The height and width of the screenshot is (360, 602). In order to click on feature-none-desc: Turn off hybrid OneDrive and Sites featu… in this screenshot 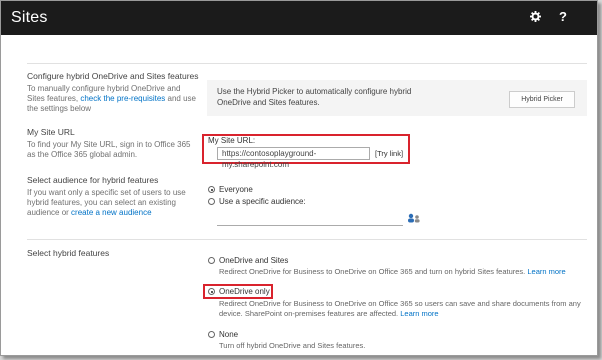, I will do `click(292, 345)`.